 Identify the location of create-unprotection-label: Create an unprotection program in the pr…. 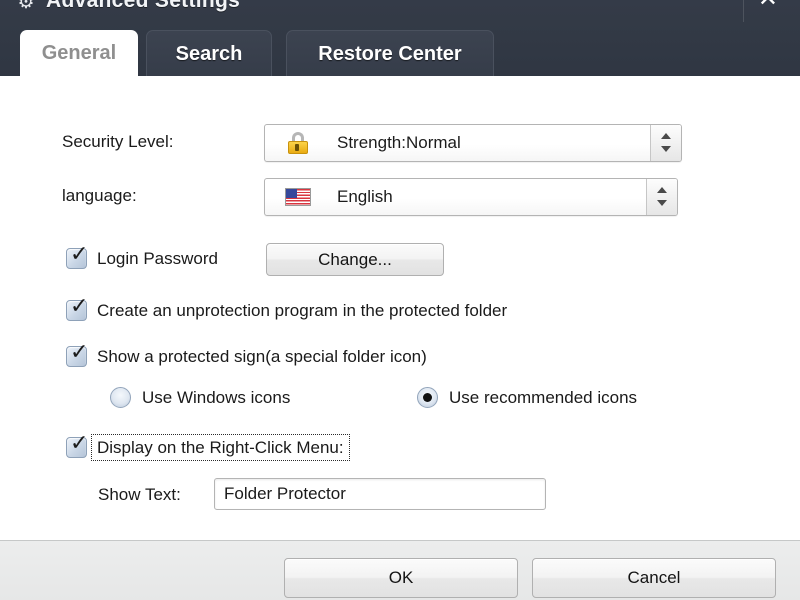
(302, 310).